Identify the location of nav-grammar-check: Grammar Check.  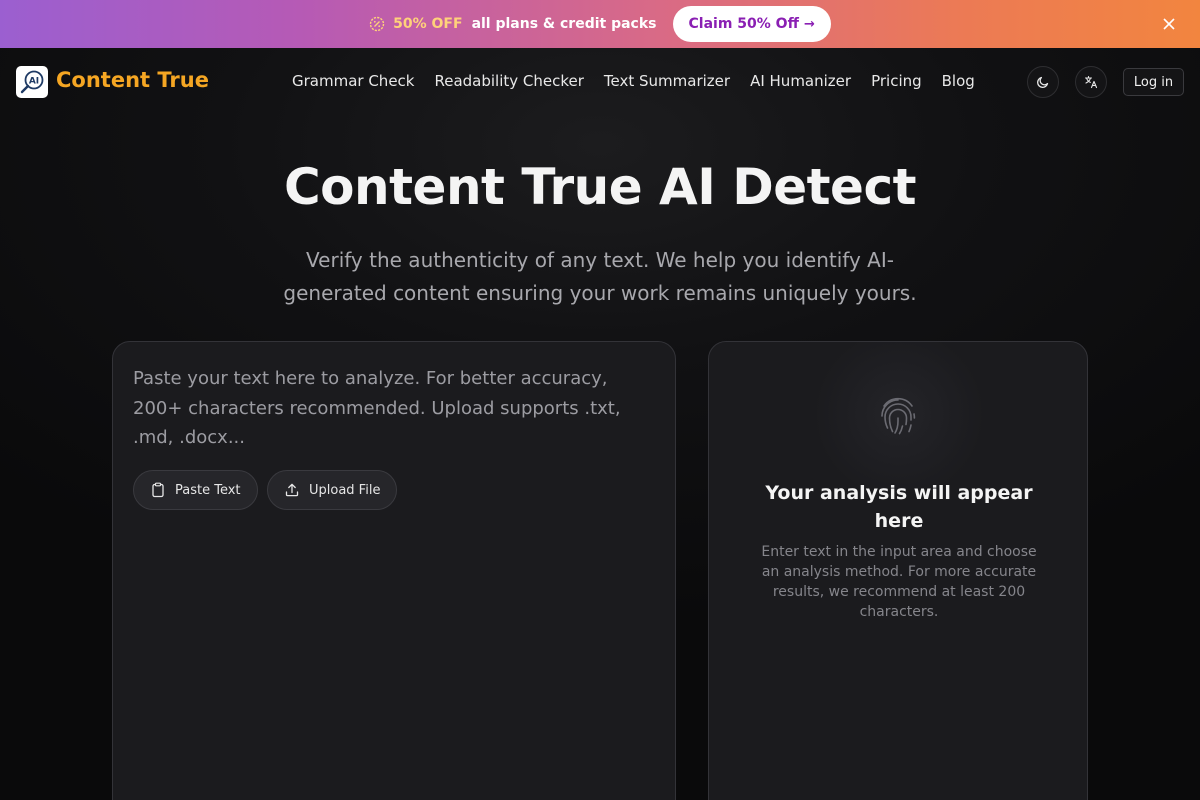
(353, 81).